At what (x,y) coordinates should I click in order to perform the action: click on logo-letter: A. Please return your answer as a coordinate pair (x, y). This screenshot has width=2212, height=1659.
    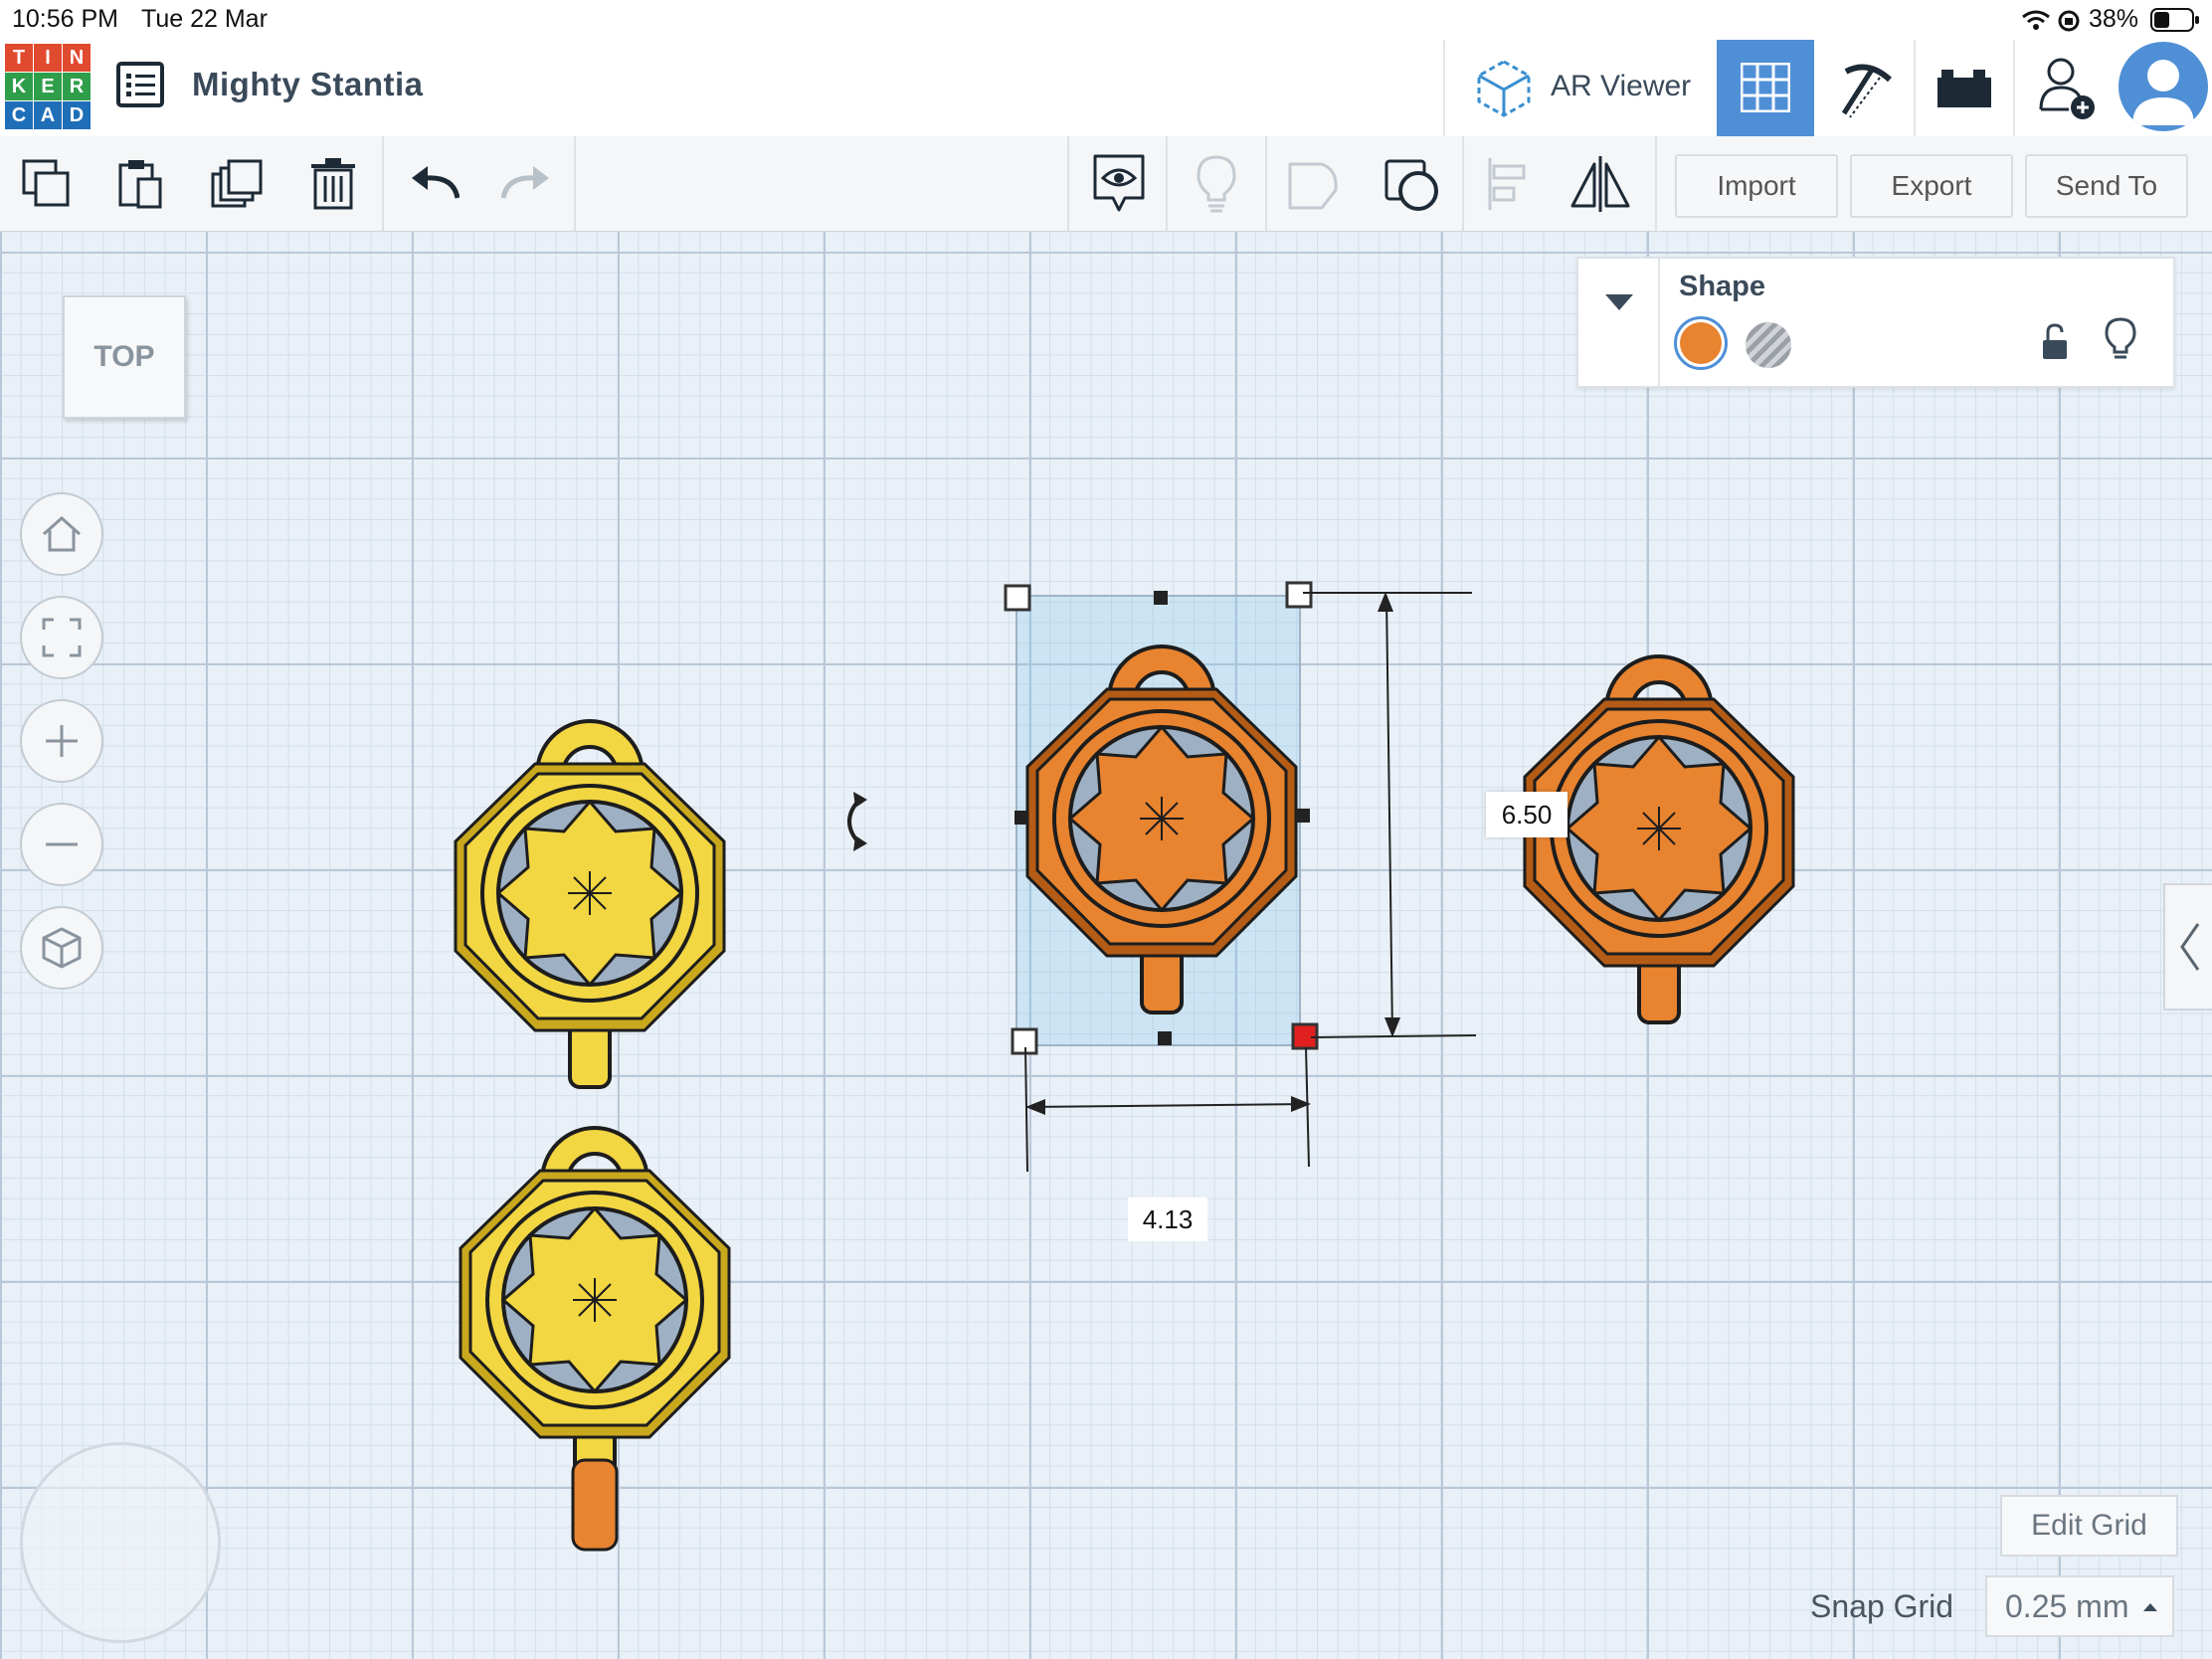
    Looking at the image, I should click on (48, 115).